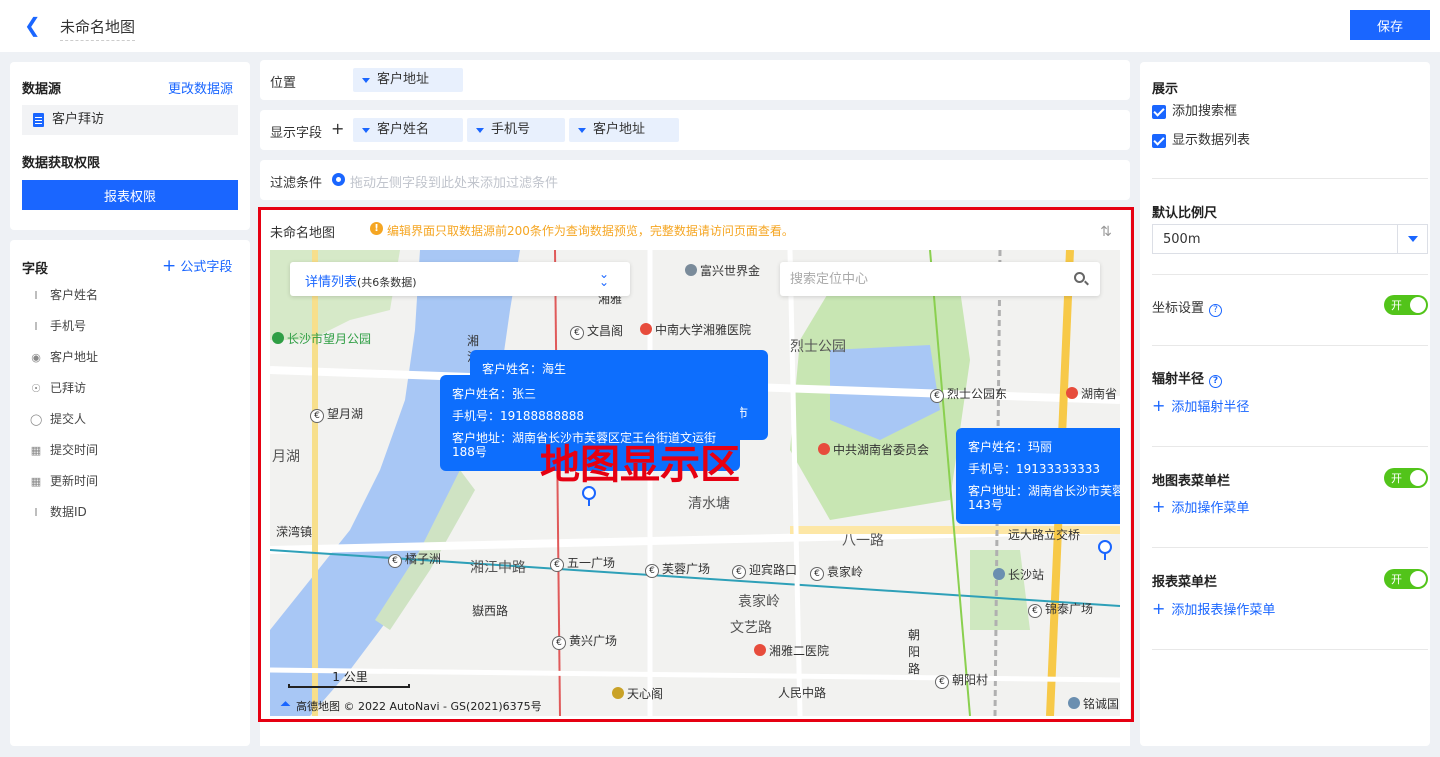  I want to click on display-chip-phone: 手机号, so click(516, 130).